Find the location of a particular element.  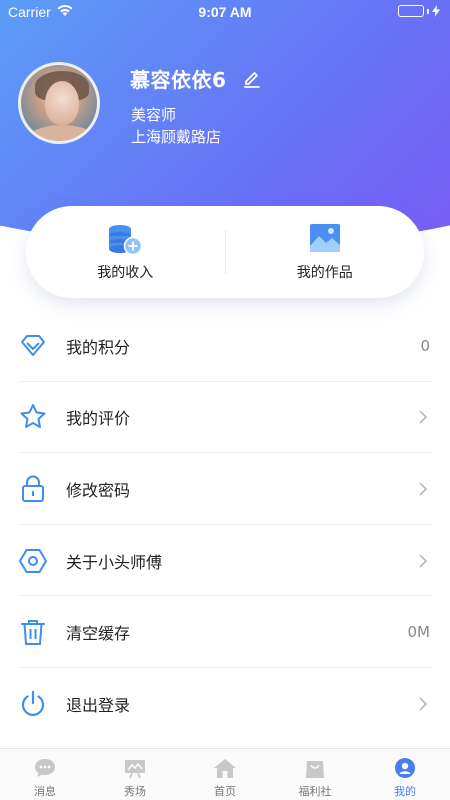

menu-item-points: 我的积分 0 is located at coordinates (225, 346).